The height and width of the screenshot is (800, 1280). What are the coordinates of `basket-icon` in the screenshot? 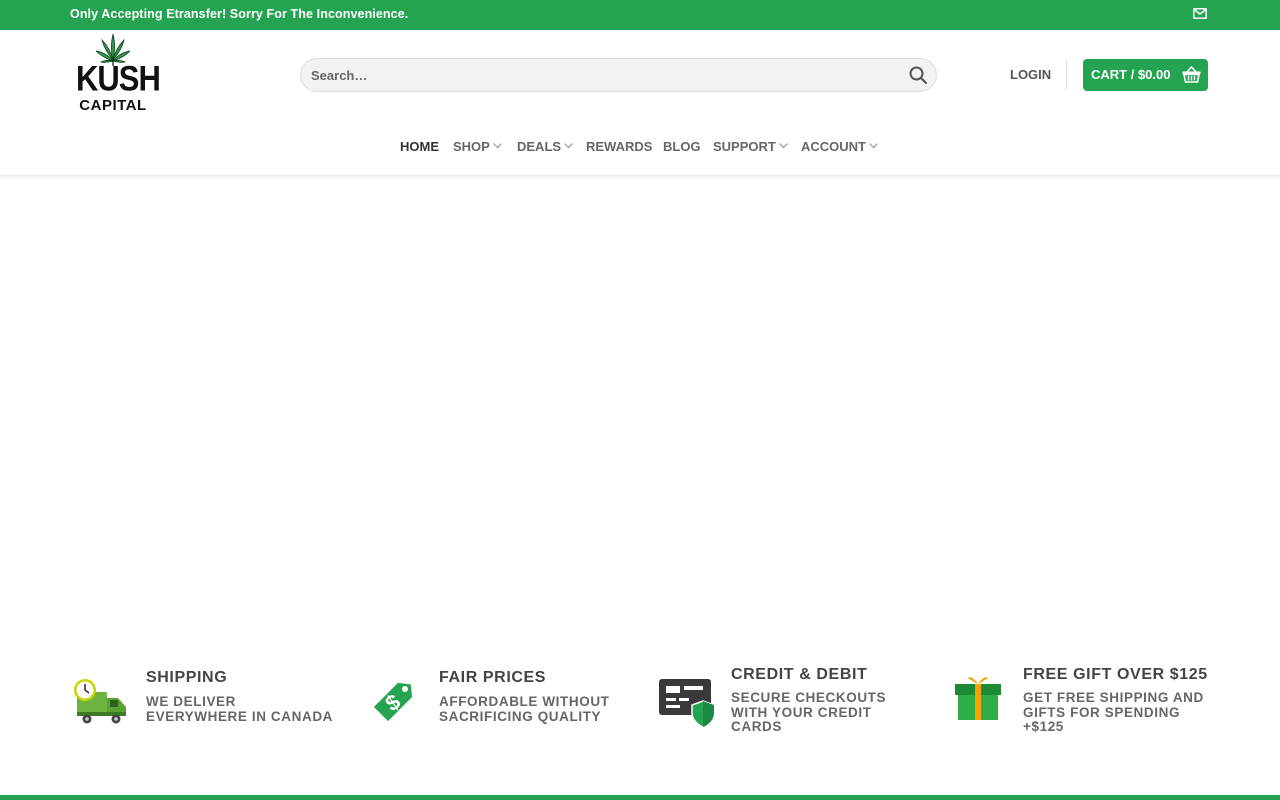 It's located at (1191, 74).